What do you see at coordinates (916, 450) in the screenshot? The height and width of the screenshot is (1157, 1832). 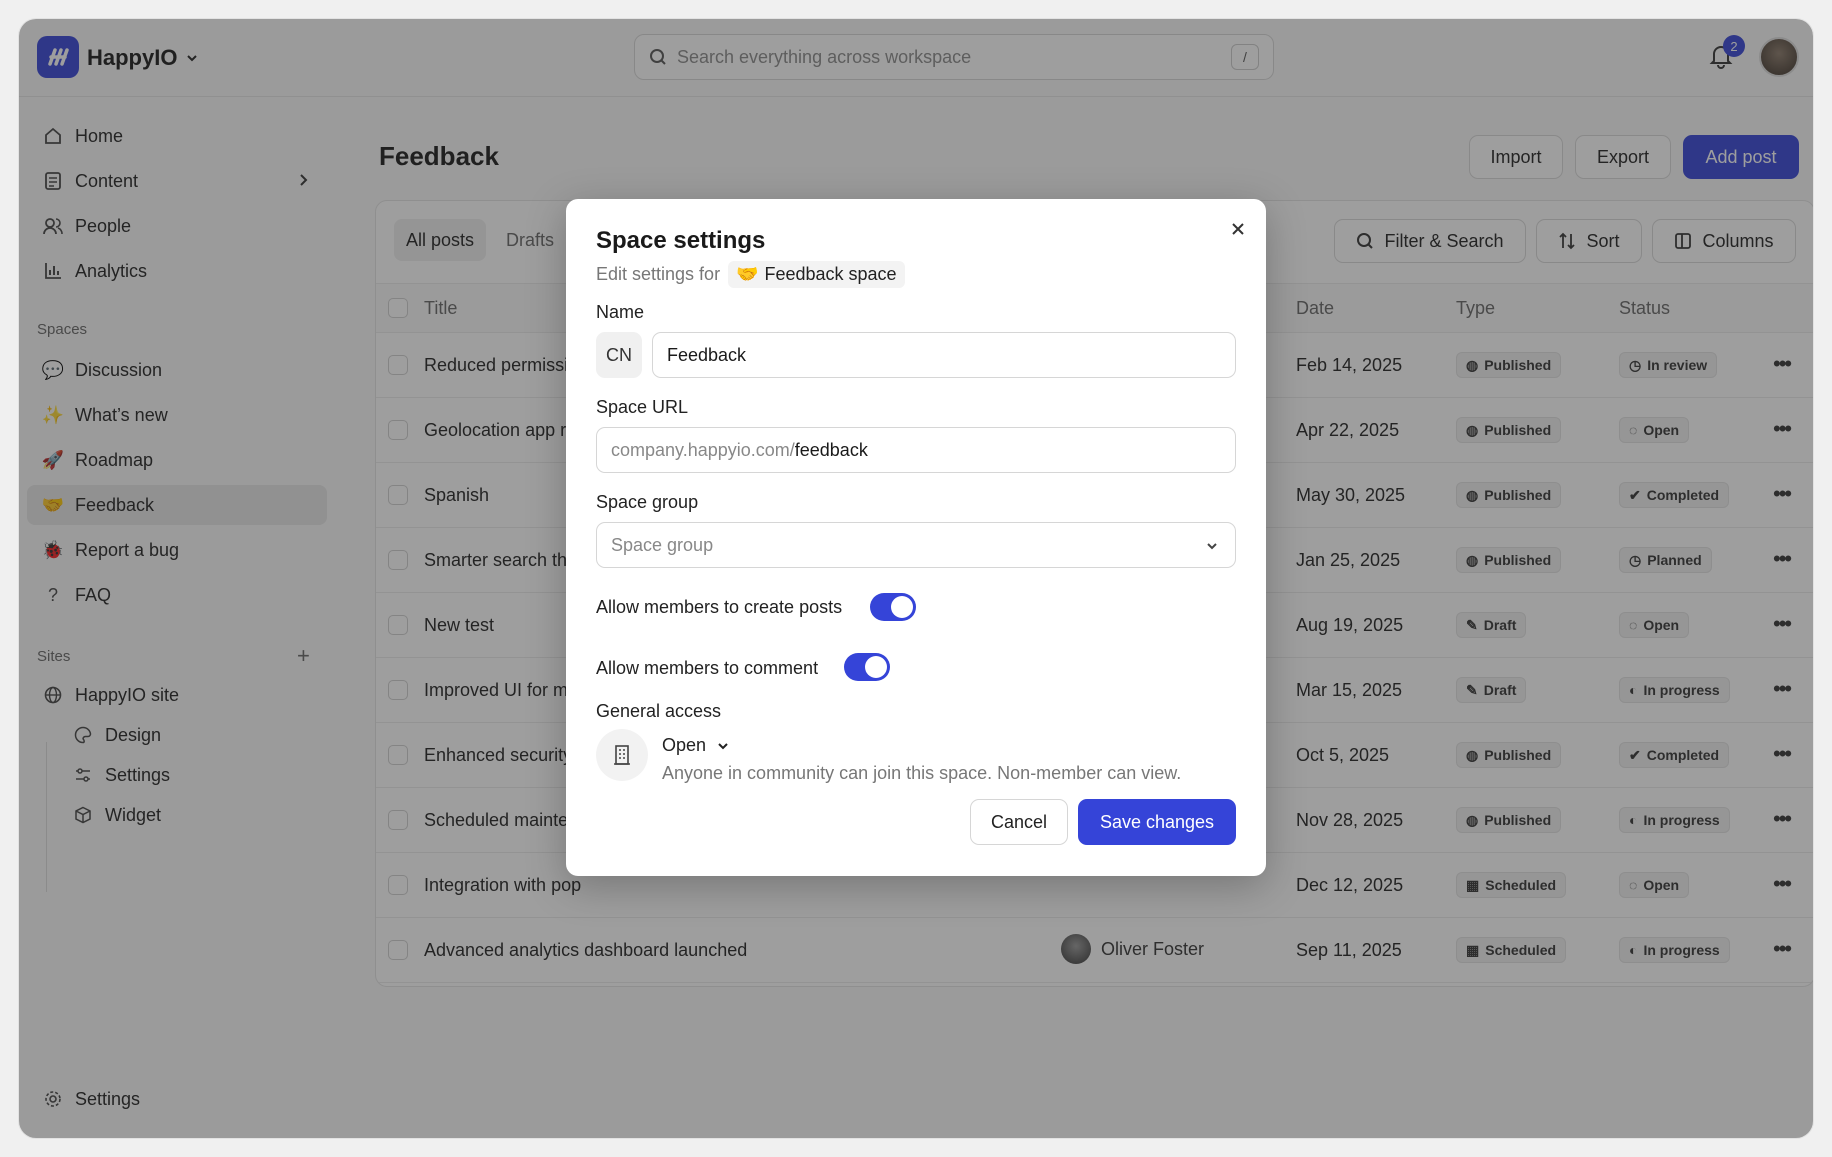 I see `space-url-field: company.happyio.com/feedback` at bounding box center [916, 450].